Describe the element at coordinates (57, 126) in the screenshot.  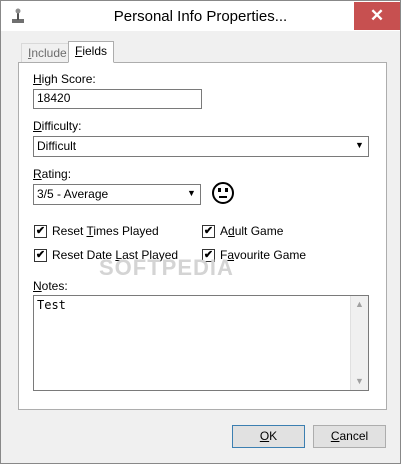
I see `difficulty-label: Difficulty:` at that location.